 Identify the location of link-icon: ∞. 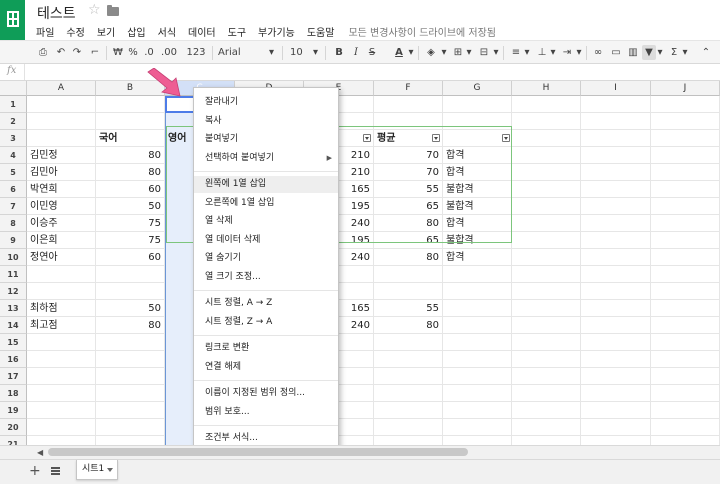
(598, 52).